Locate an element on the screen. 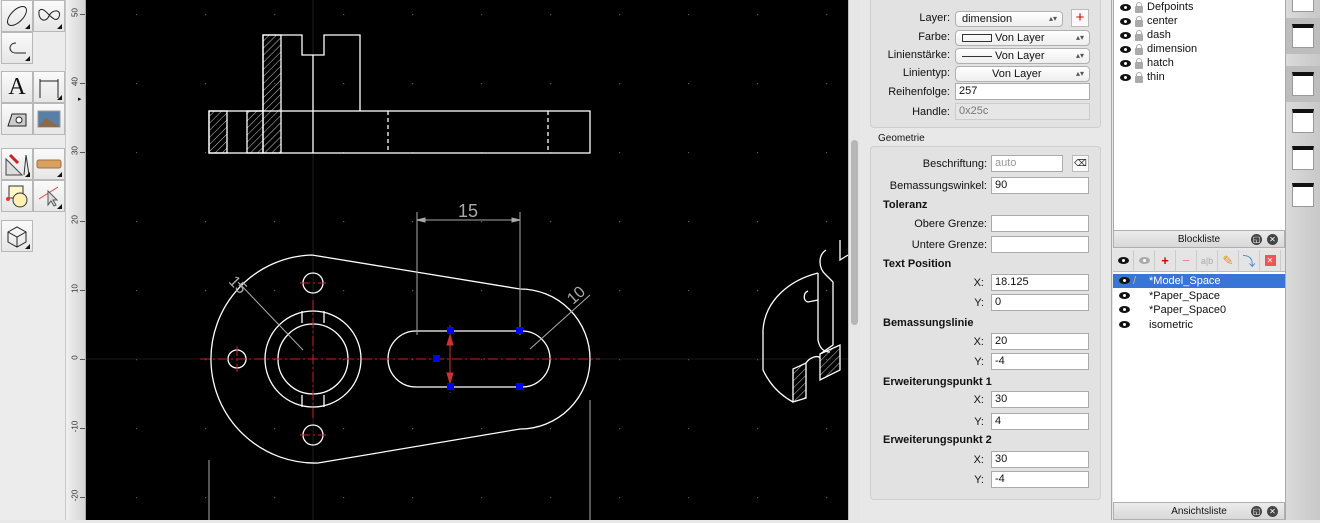 The width and height of the screenshot is (1320, 523). dimension-line-y-input: -4 is located at coordinates (1040, 361).